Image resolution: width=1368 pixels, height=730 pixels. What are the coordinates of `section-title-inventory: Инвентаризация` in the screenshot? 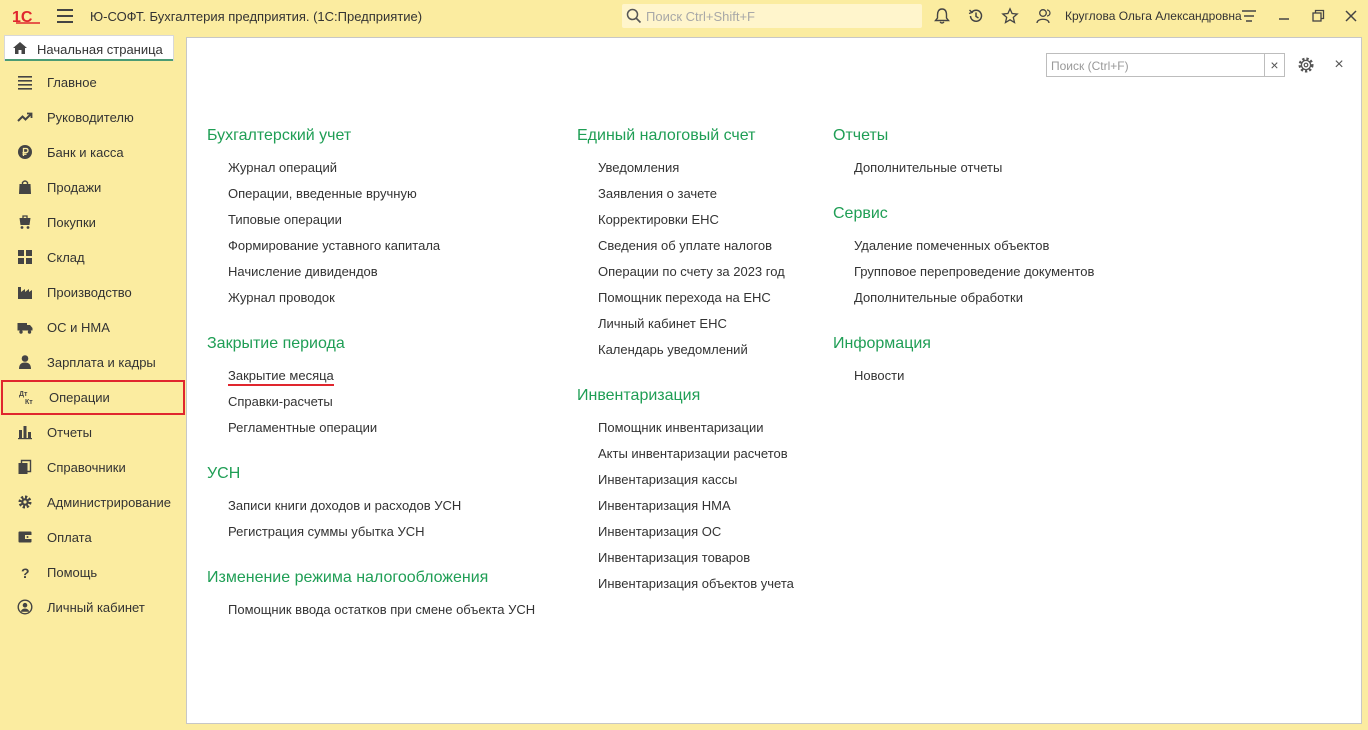 It's located at (639, 395).